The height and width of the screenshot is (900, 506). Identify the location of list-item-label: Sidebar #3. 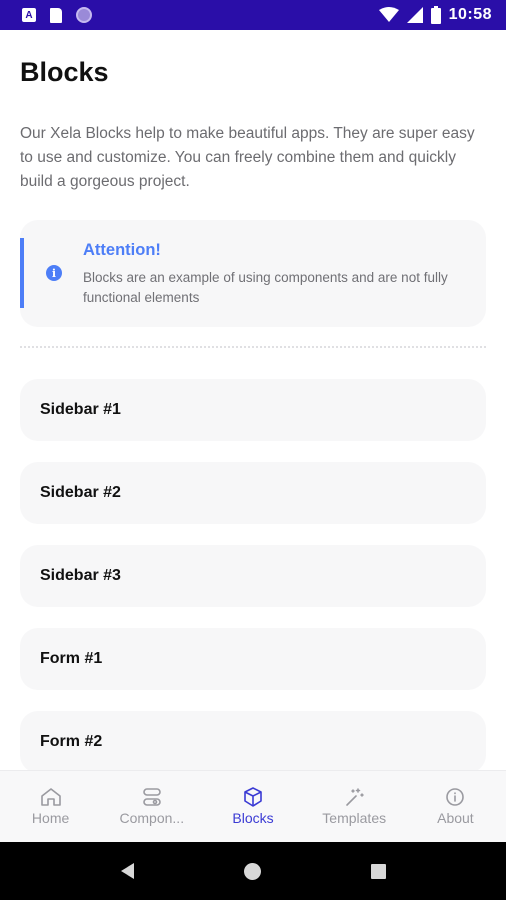
(80, 575).